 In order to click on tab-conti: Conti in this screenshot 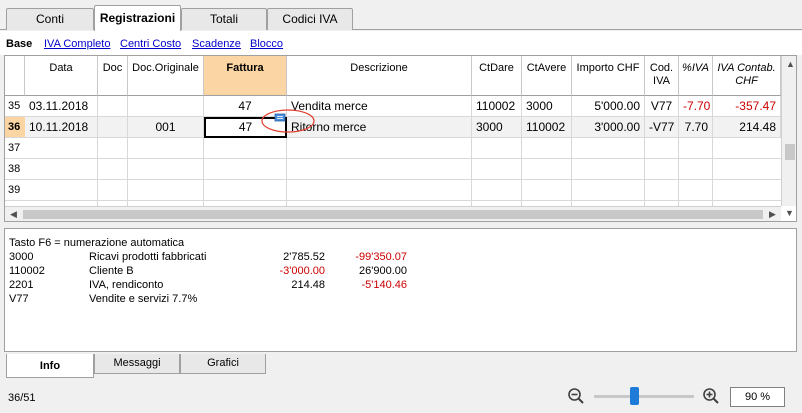, I will do `click(50, 19)`.